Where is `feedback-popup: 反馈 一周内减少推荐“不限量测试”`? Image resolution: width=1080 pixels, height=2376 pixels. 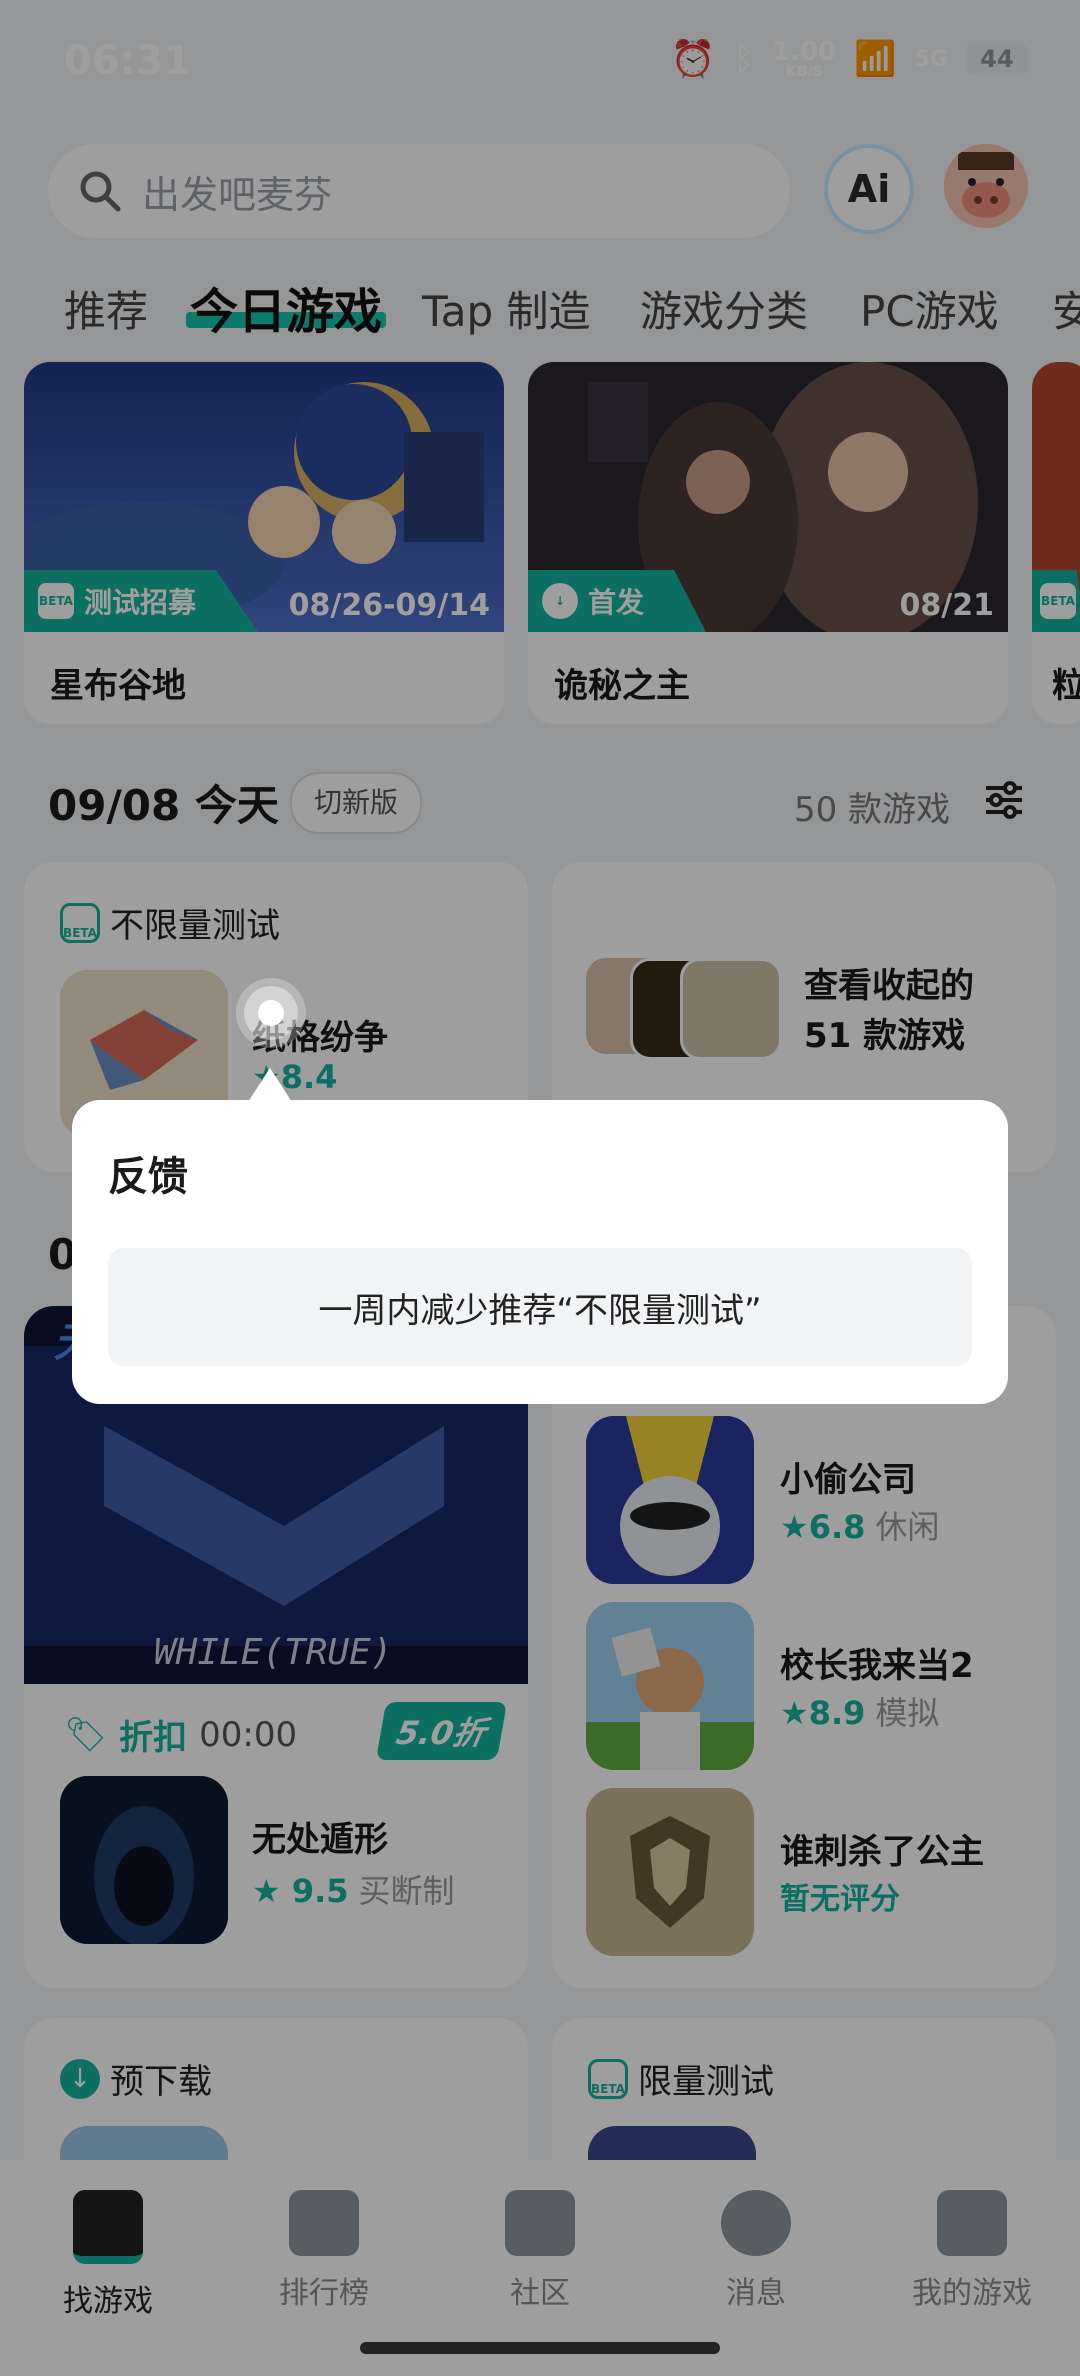
feedback-popup: 反馈 一周内减少推荐“不限量测试” is located at coordinates (540, 1252).